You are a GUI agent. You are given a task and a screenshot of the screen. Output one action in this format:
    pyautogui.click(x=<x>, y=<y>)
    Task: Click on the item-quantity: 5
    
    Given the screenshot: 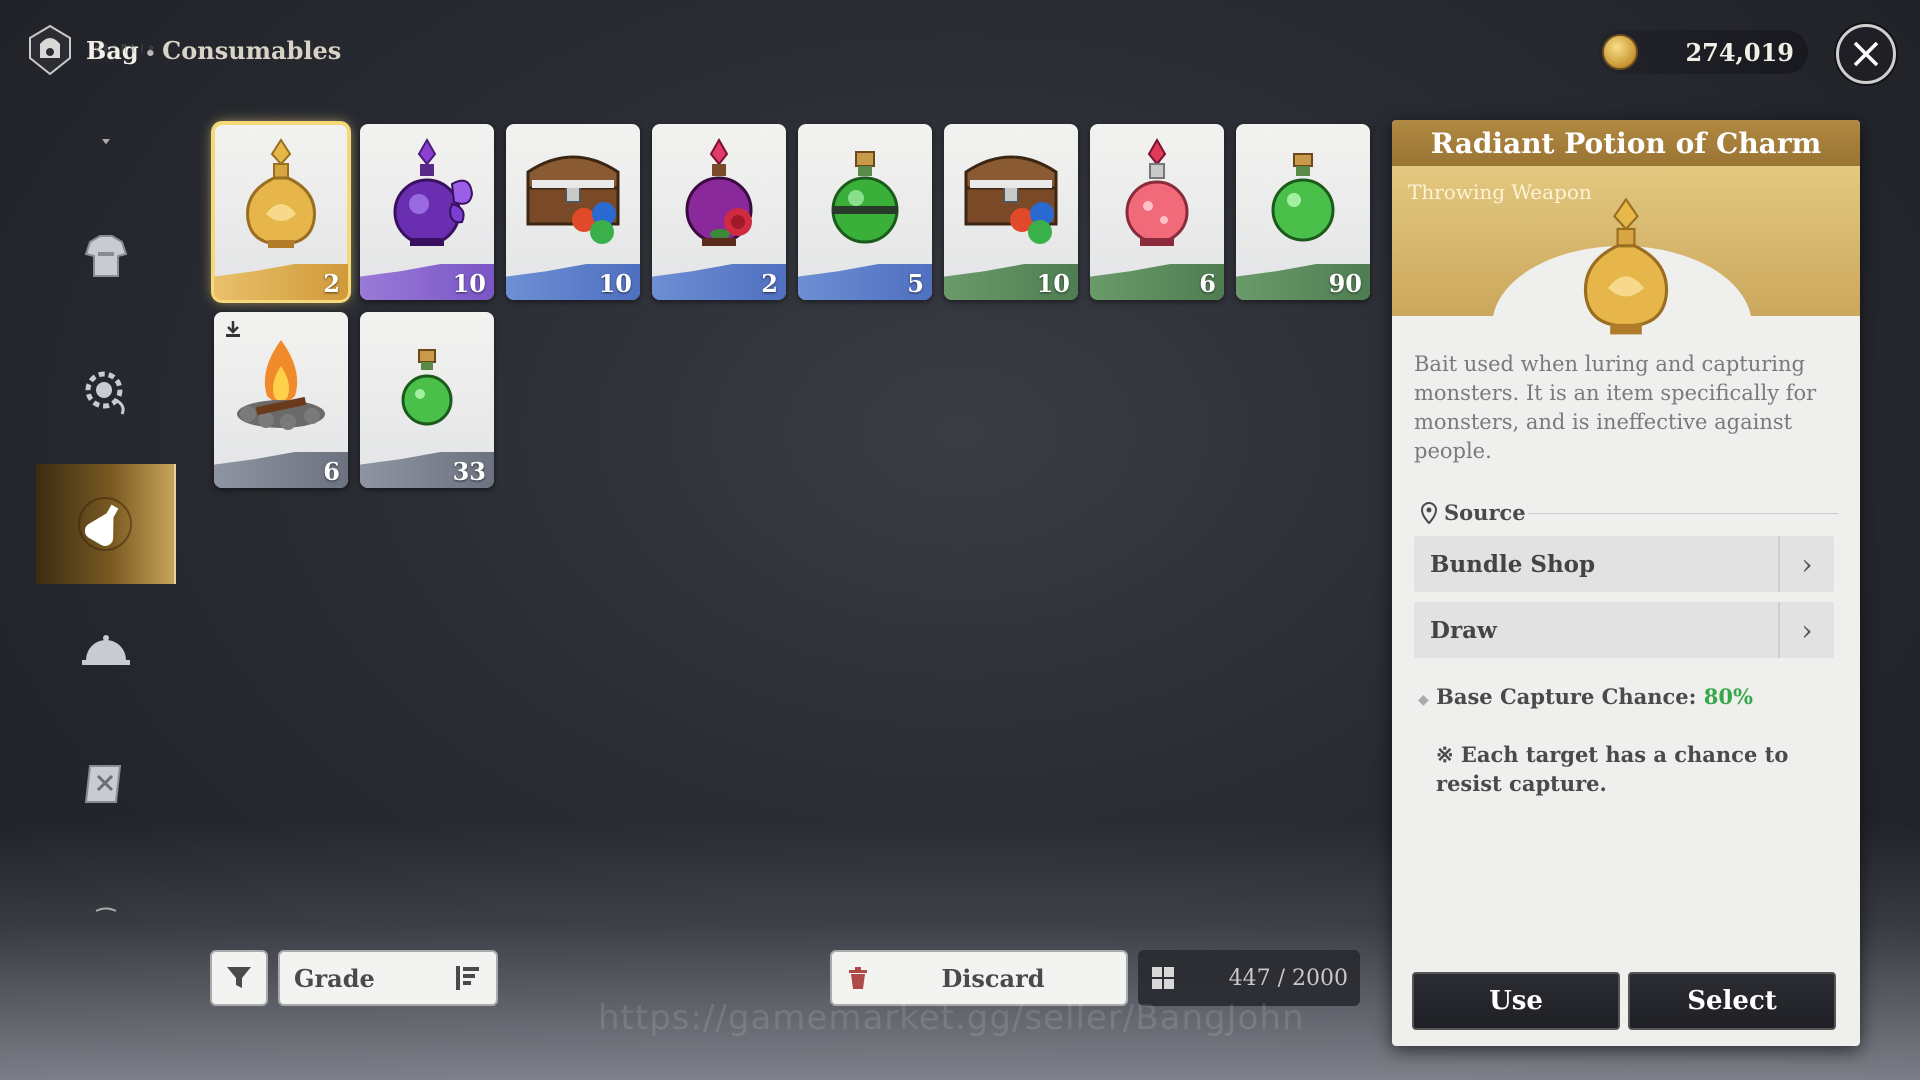 What is the action you would take?
    pyautogui.click(x=915, y=283)
    